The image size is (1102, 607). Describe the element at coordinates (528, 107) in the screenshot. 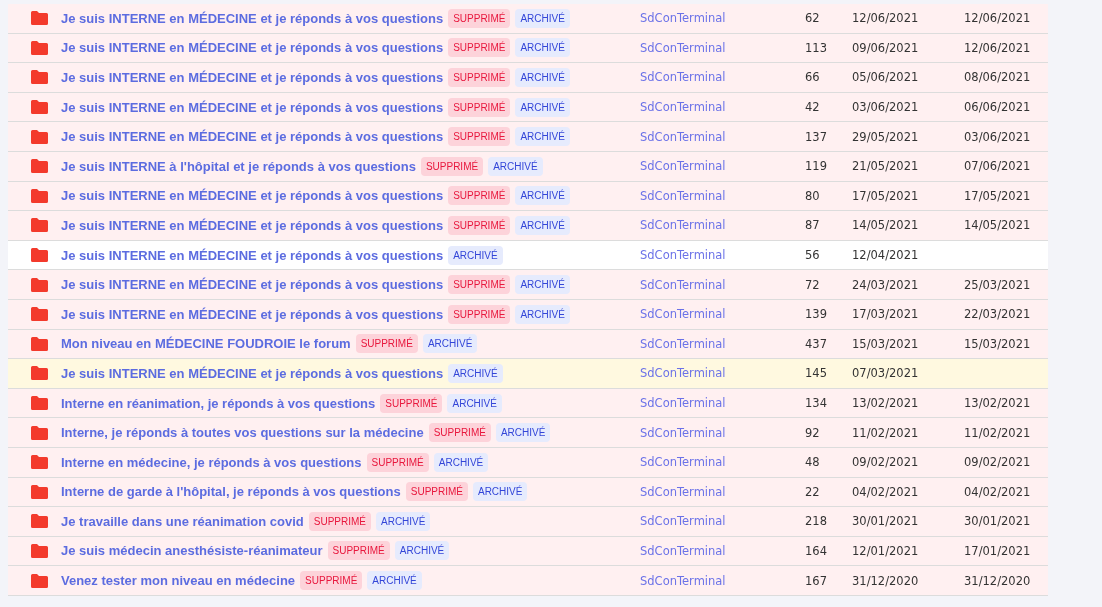

I see `topic-row: Je suis INTERNE en MÉDECINE et je réponds à vos questions SUPPRIMÉ ARCHIVÉ SdConTerminal 42 03/06/2021 06/06/2021` at that location.